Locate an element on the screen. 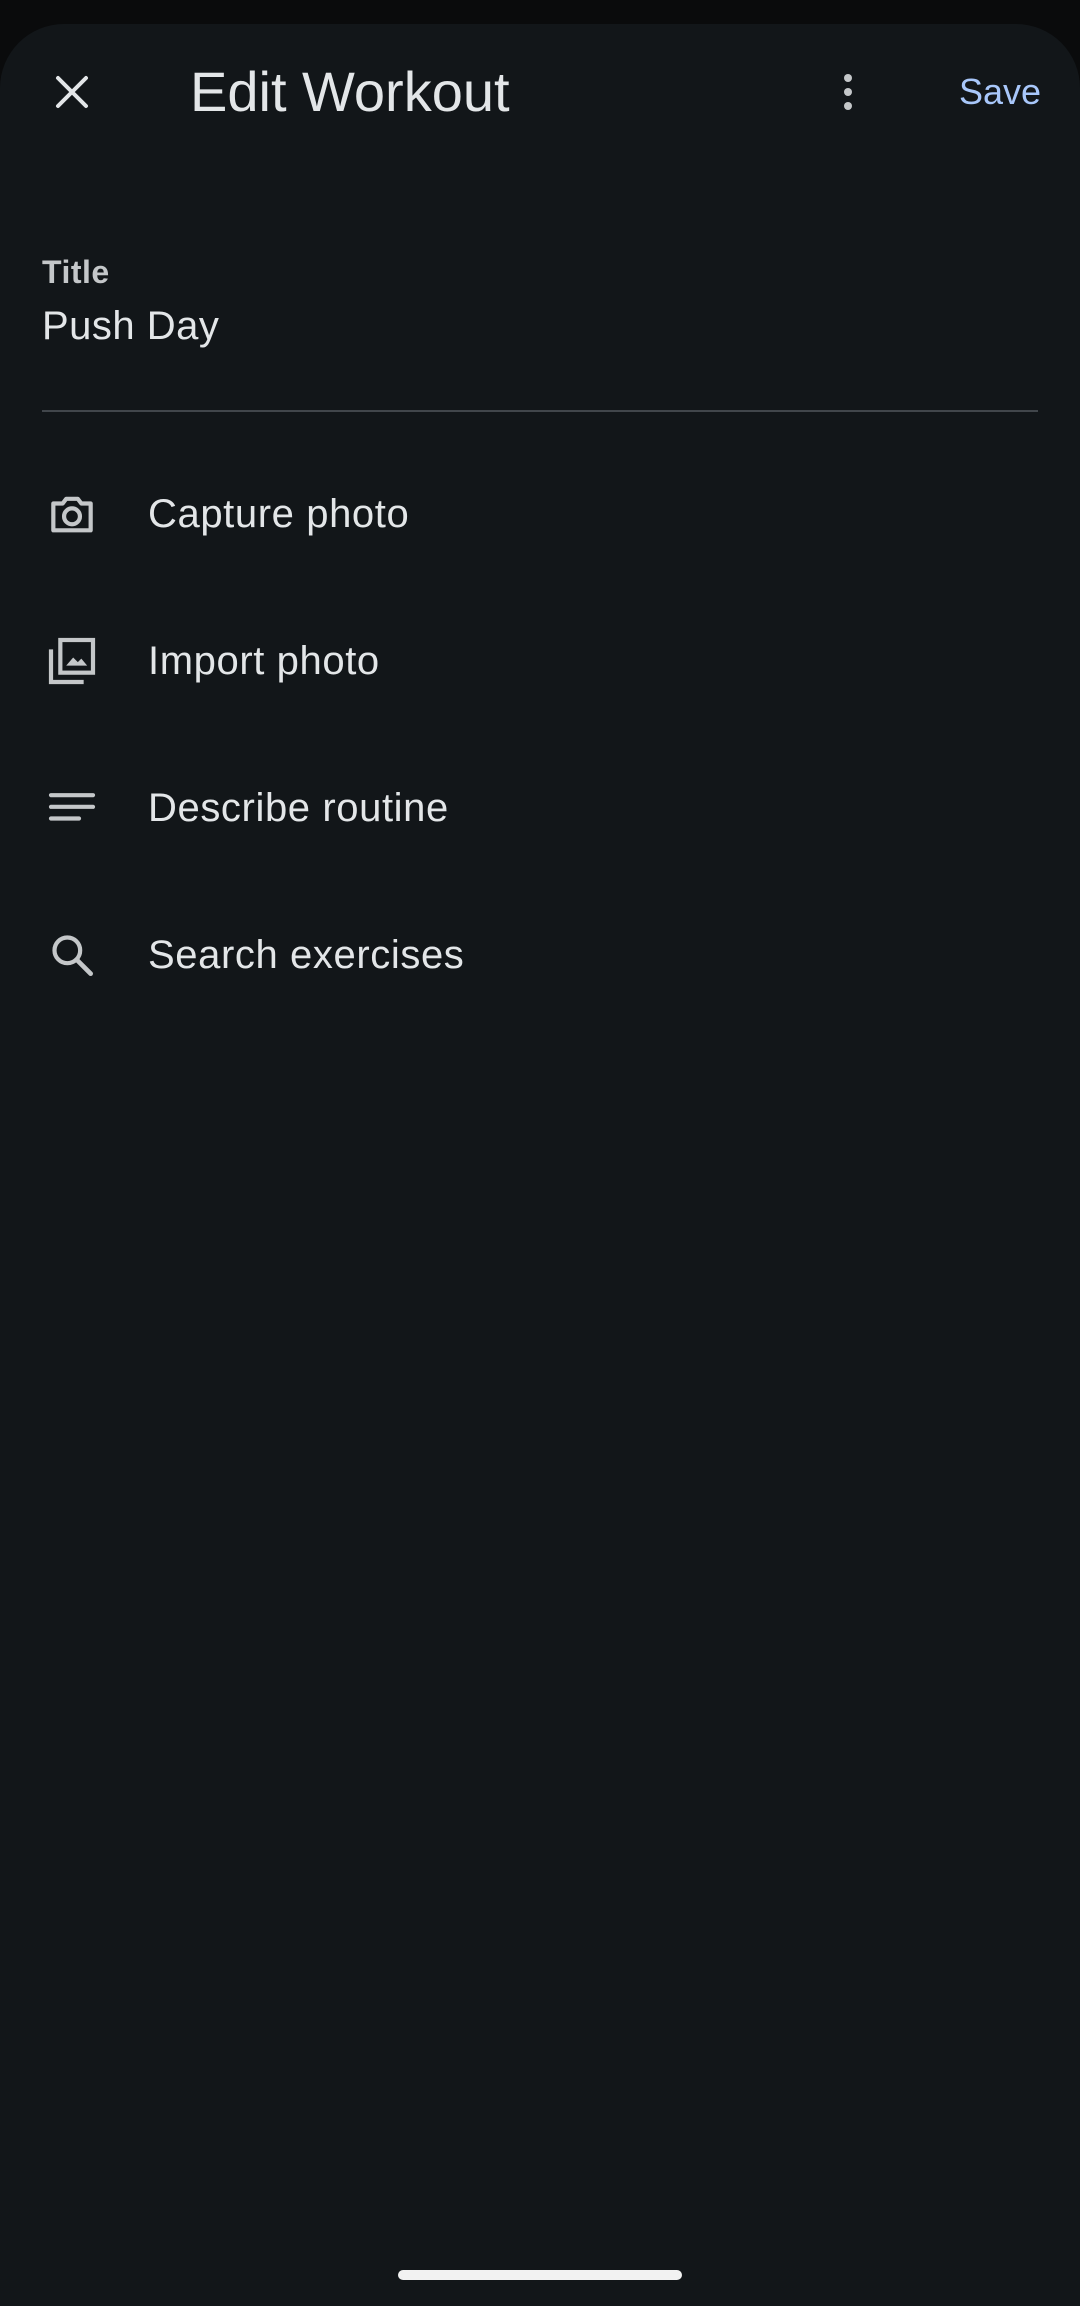 This screenshot has height=2306, width=1080. search-exercises-label: Search exercises is located at coordinates (306, 955).